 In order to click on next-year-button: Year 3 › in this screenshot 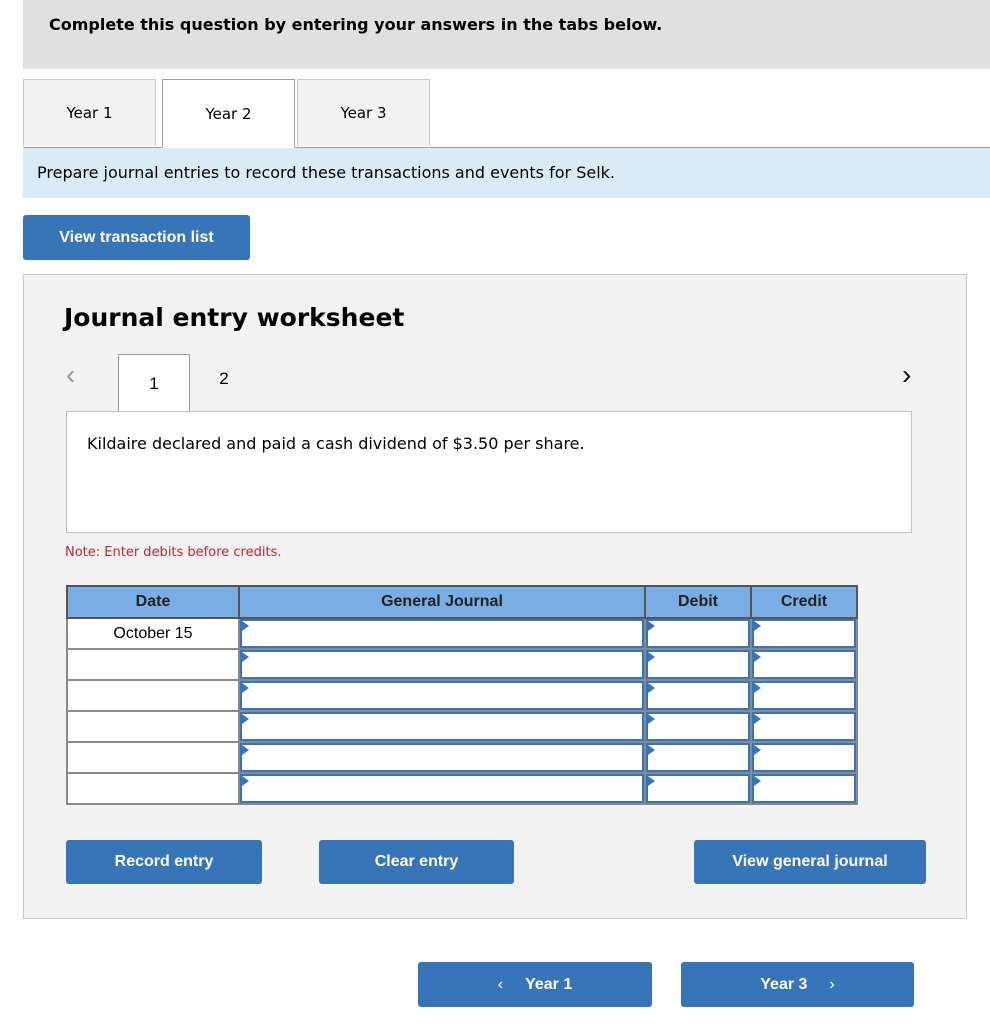, I will do `click(797, 984)`.